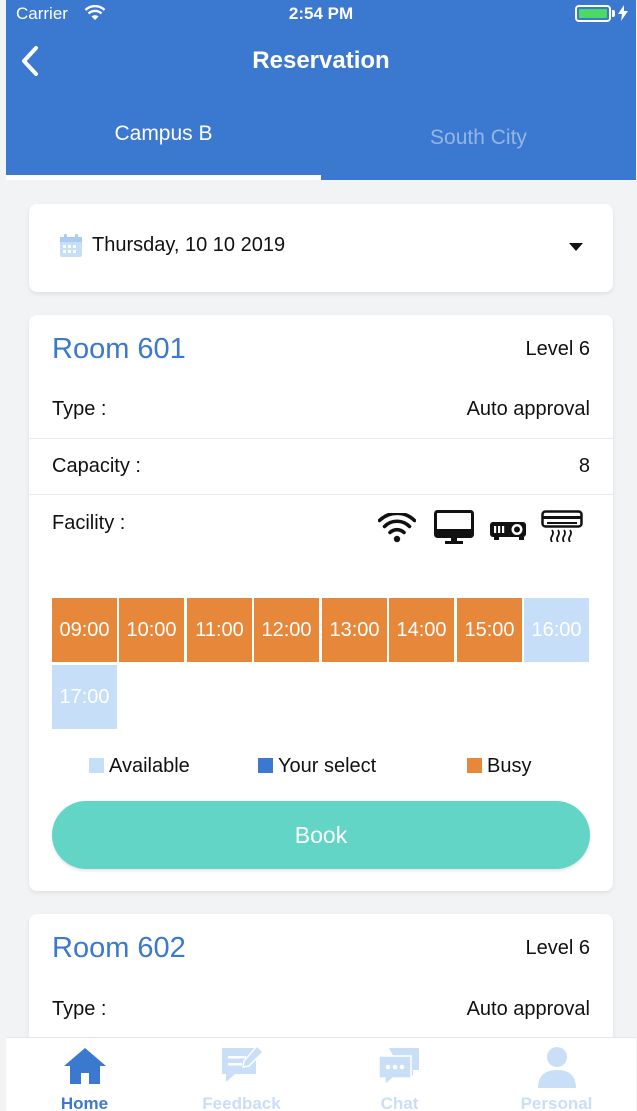 The width and height of the screenshot is (637, 1111). I want to click on status-bar: Carrier 2:54 PM, so click(321, 15).